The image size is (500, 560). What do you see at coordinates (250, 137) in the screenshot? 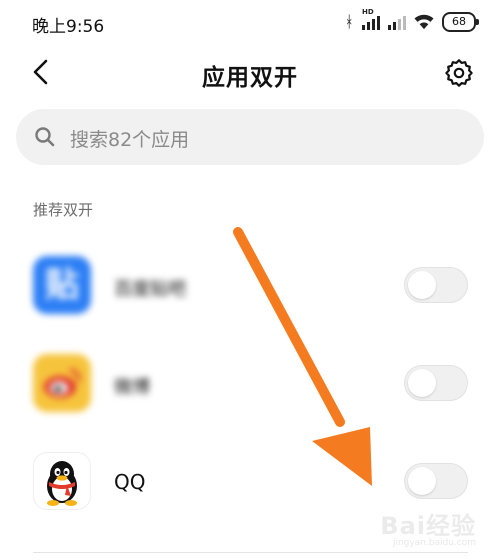
I see `search-input: 搜索82个应用` at bounding box center [250, 137].